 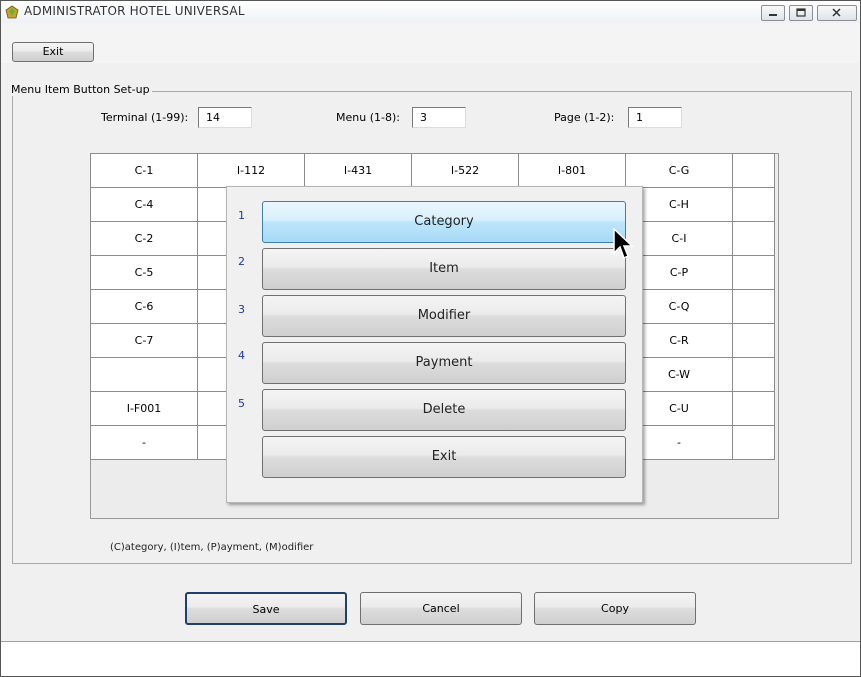 What do you see at coordinates (241, 215) in the screenshot?
I see `option-number: 1` at bounding box center [241, 215].